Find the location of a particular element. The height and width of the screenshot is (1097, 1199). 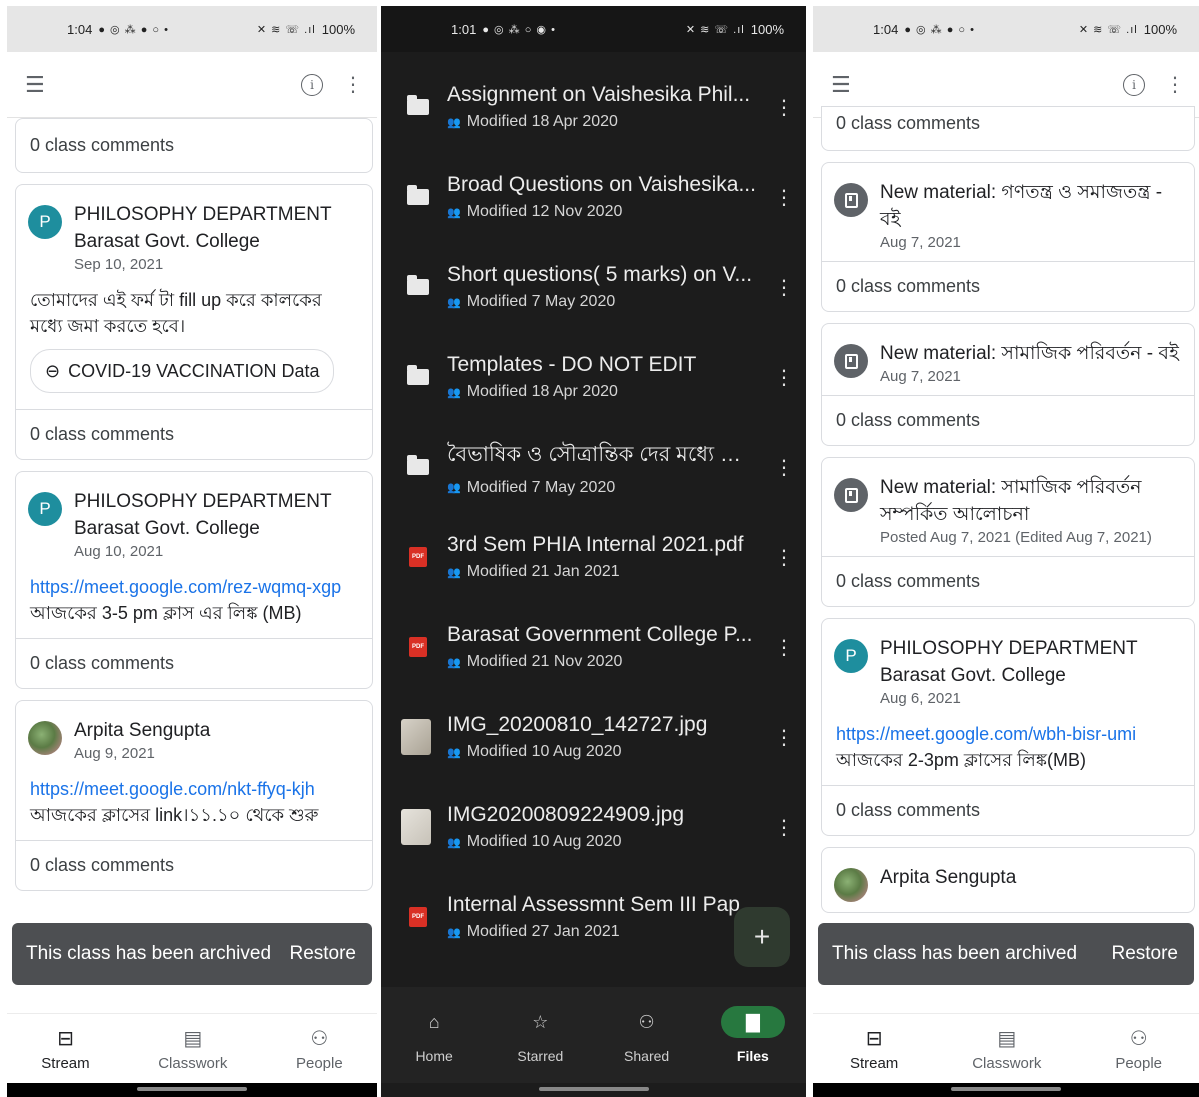

post-text: আজকের 2-3pm ক্লাসের লিঙ্ক(MB) is located at coordinates (961, 760).